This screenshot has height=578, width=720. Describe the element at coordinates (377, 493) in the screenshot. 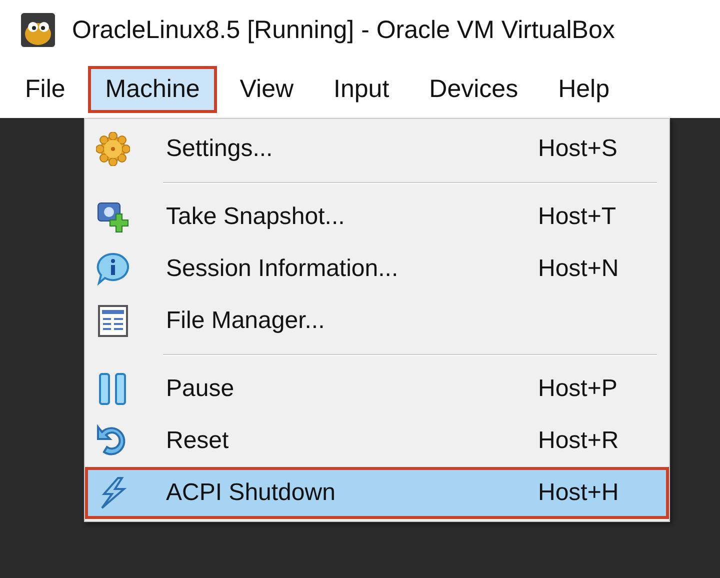

I see `menu-item: ACPI Shutdown Host+H` at that location.